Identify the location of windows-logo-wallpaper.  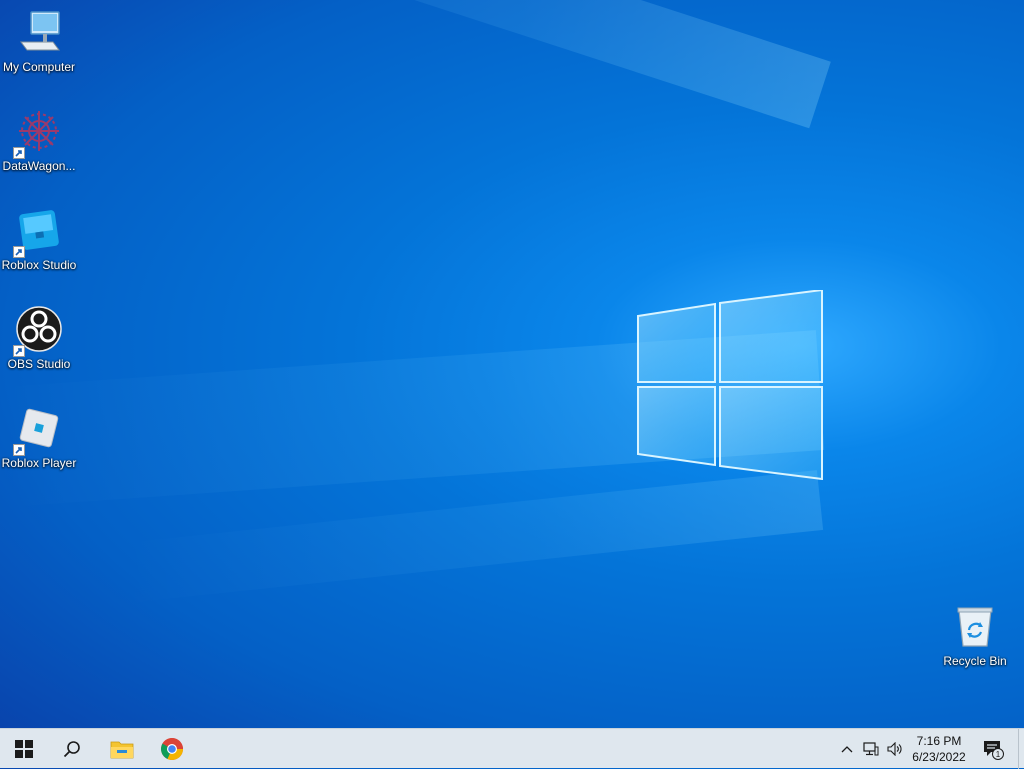
(730, 385).